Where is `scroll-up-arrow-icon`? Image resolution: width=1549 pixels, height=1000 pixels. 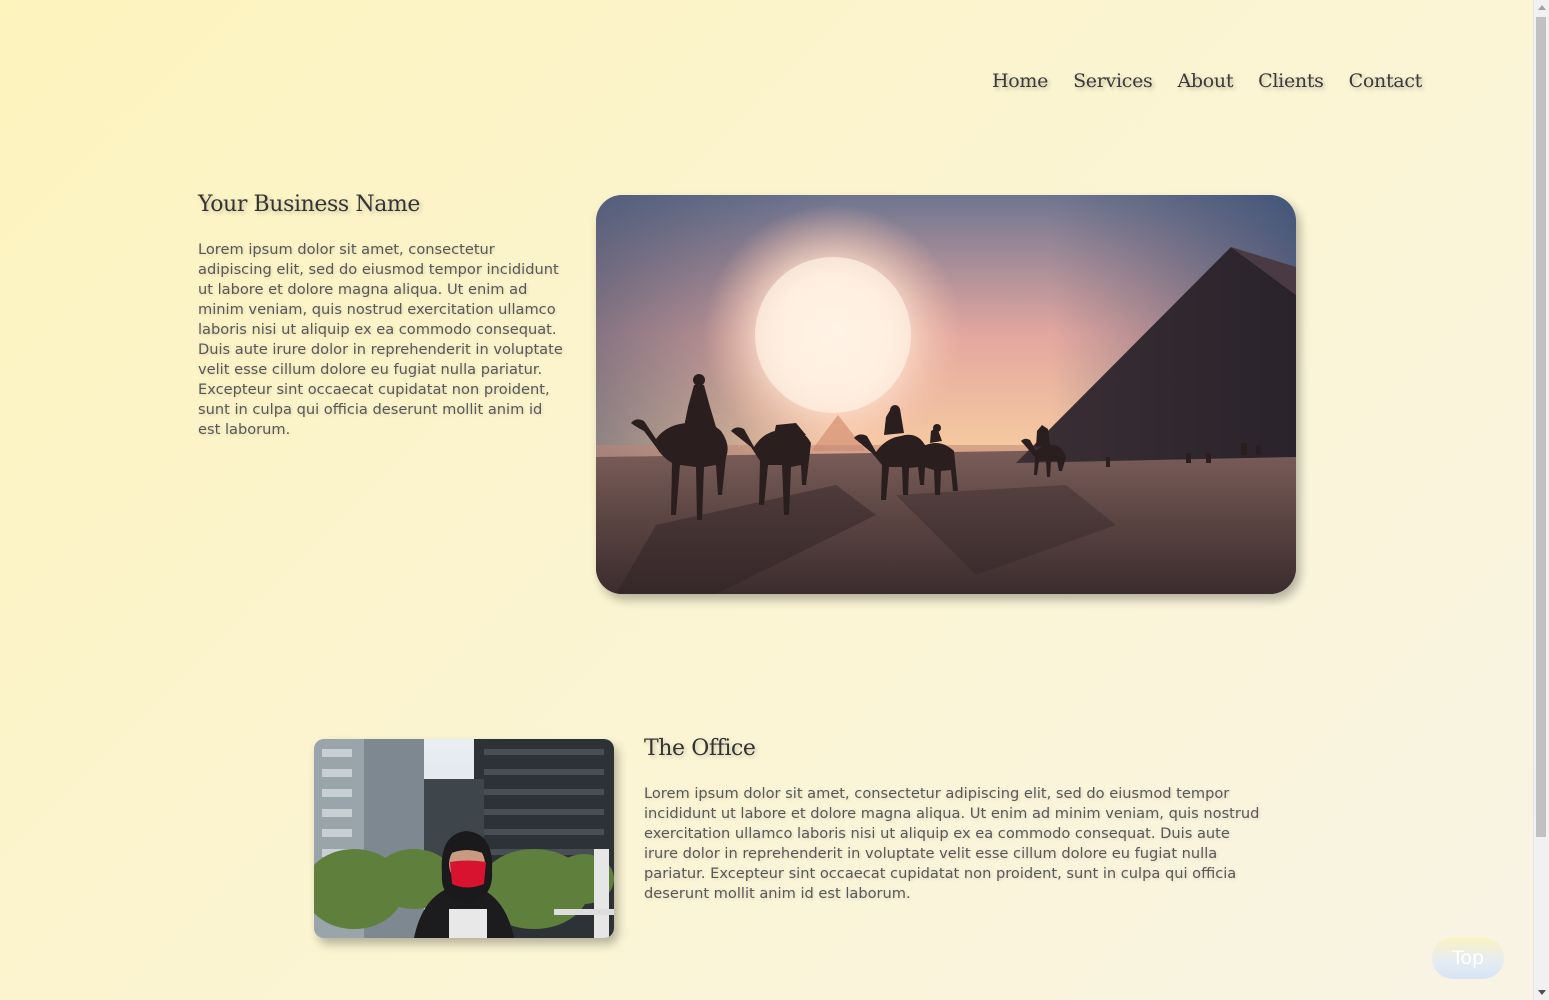 scroll-up-arrow-icon is located at coordinates (1541, 7).